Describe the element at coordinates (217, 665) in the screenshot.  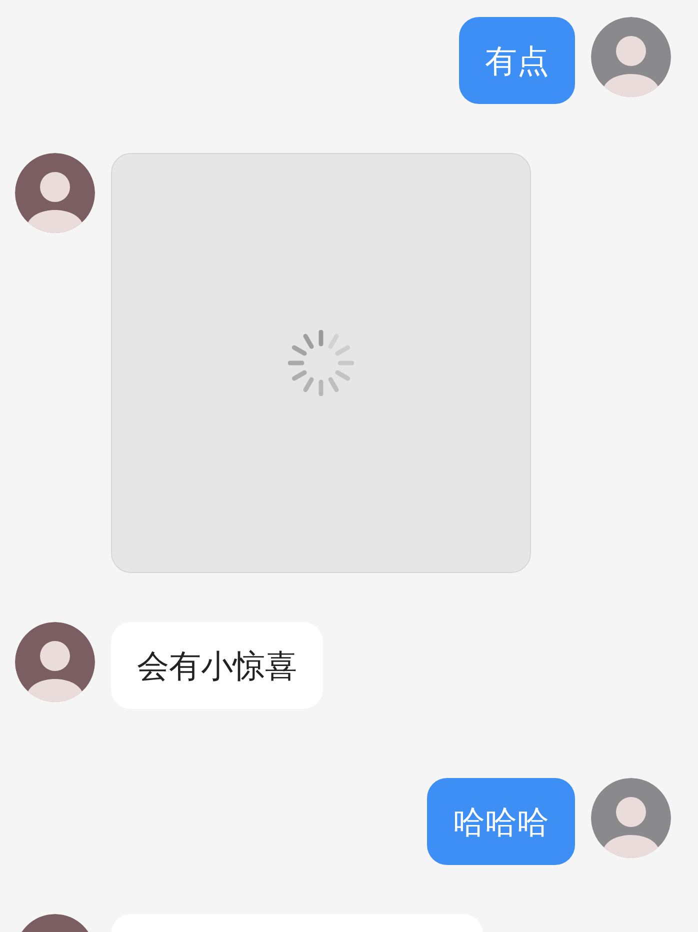
I see `message-bubble: 会有小惊喜` at that location.